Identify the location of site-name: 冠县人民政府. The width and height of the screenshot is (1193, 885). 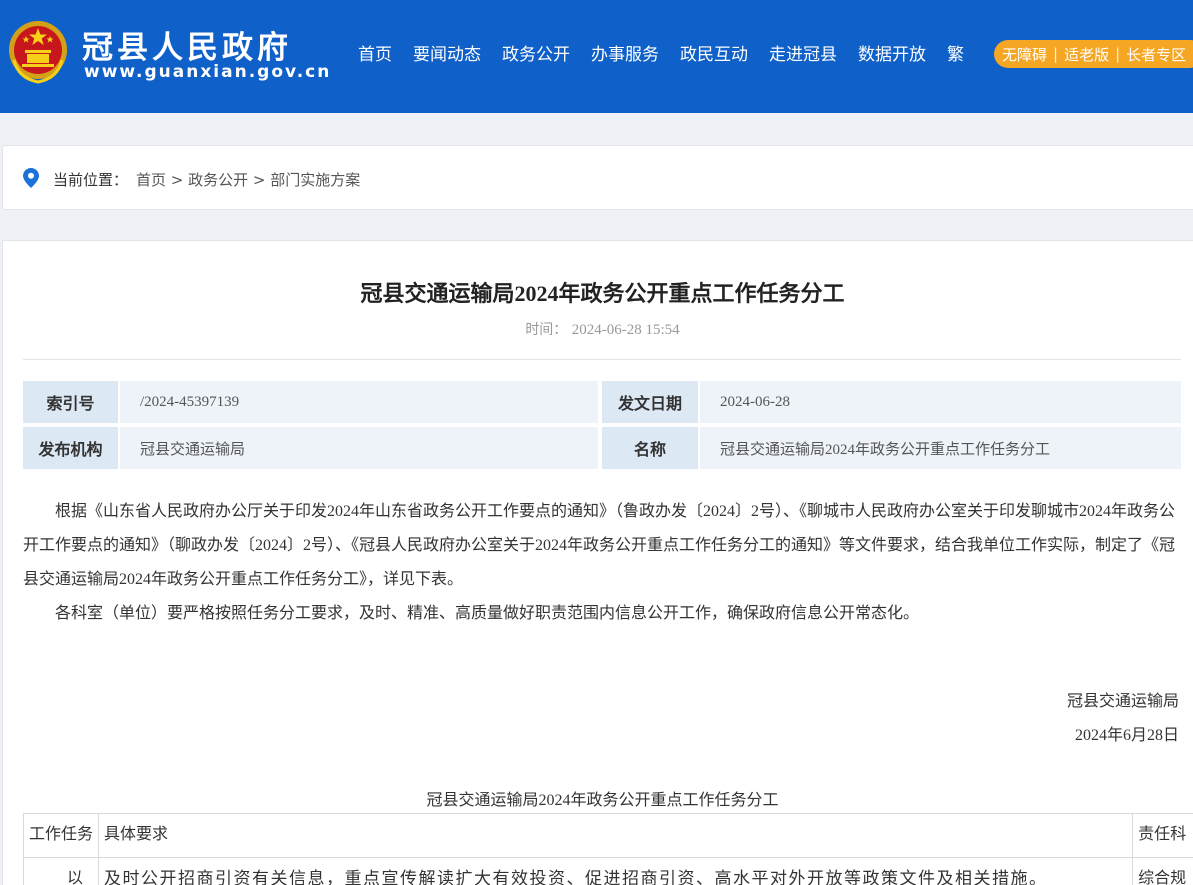
(187, 44).